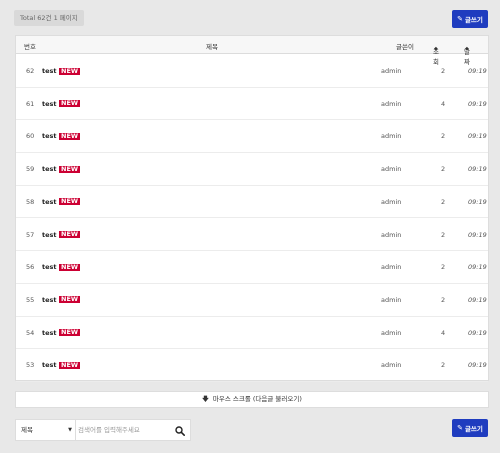 This screenshot has height=453, width=500. I want to click on caret-down-icon: ▼, so click(70, 430).